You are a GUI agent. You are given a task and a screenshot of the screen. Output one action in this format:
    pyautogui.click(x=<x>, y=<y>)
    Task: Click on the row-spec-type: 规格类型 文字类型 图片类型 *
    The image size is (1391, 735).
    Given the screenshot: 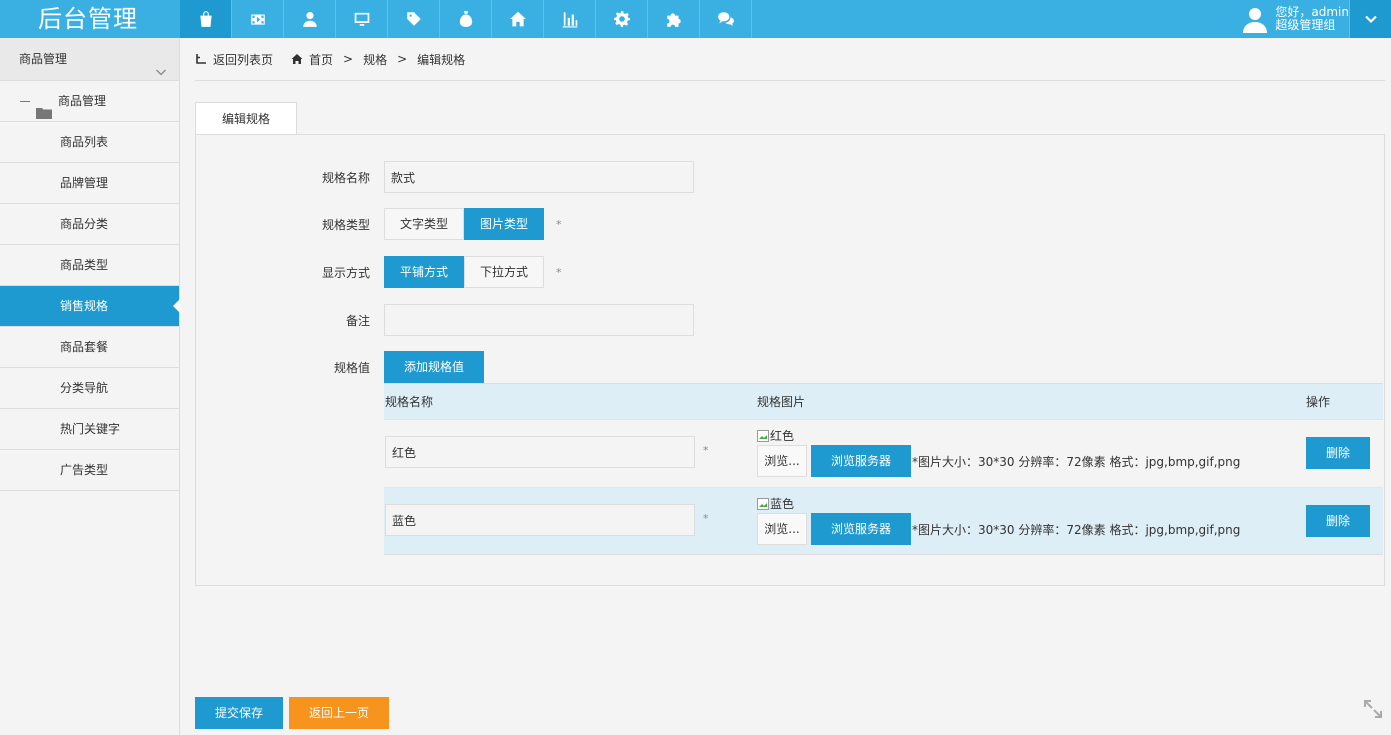 What is the action you would take?
    pyautogui.click(x=379, y=224)
    